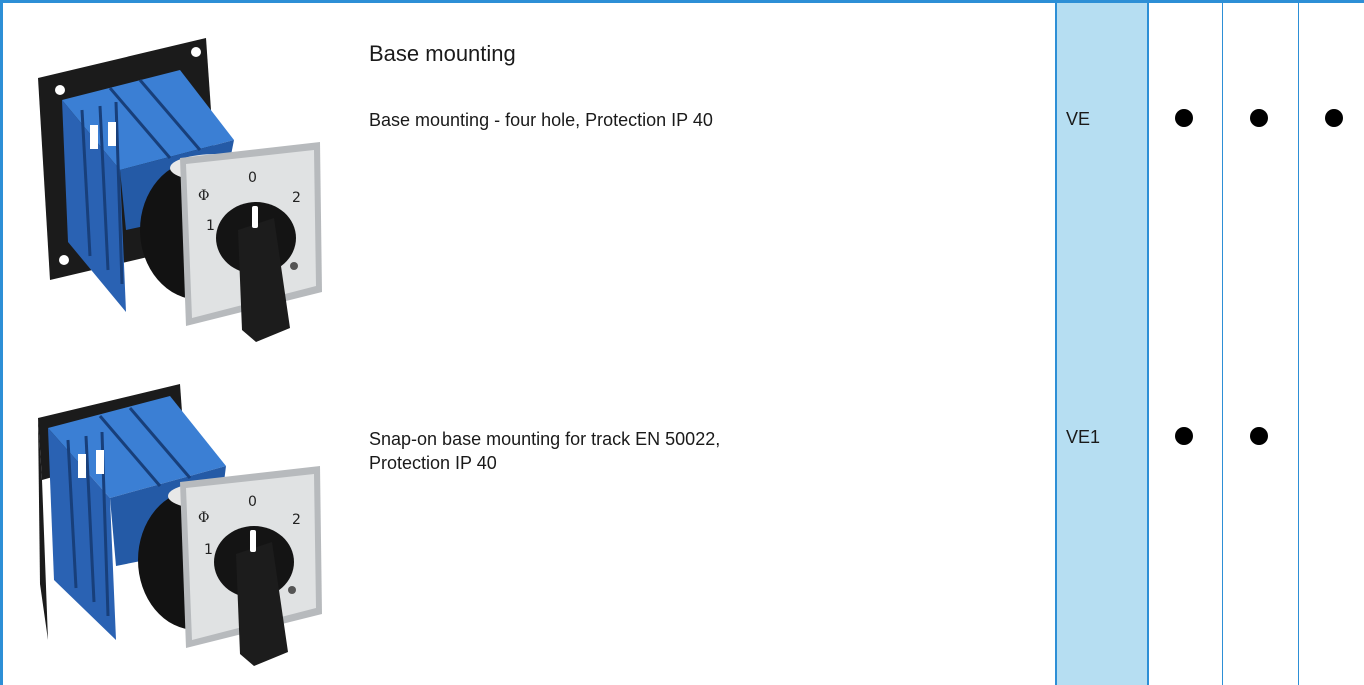 The image size is (1364, 685). What do you see at coordinates (1083, 437) in the screenshot?
I see `row-code: VE1` at bounding box center [1083, 437].